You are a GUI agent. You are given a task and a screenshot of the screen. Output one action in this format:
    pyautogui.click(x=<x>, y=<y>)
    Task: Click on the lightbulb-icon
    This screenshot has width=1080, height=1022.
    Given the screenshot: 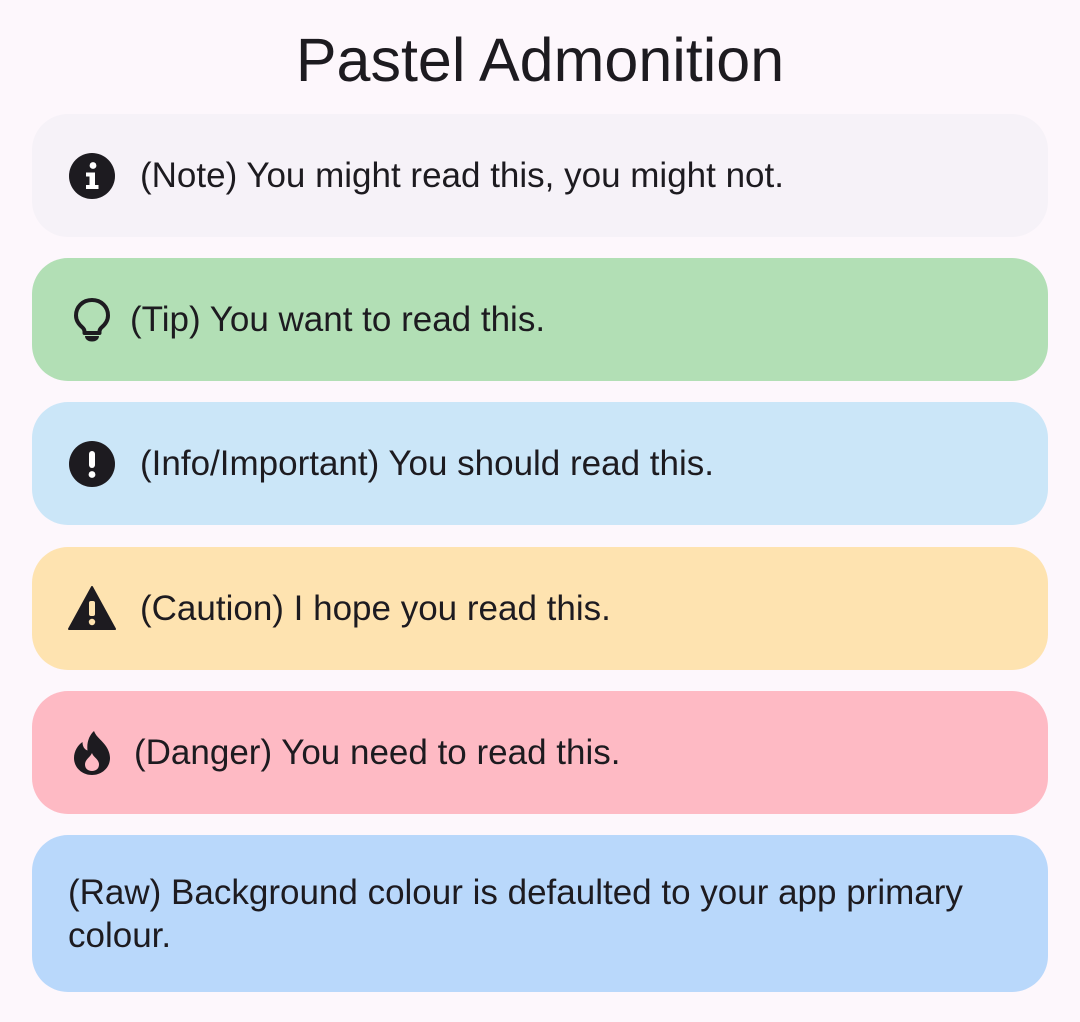 What is the action you would take?
    pyautogui.click(x=92, y=320)
    